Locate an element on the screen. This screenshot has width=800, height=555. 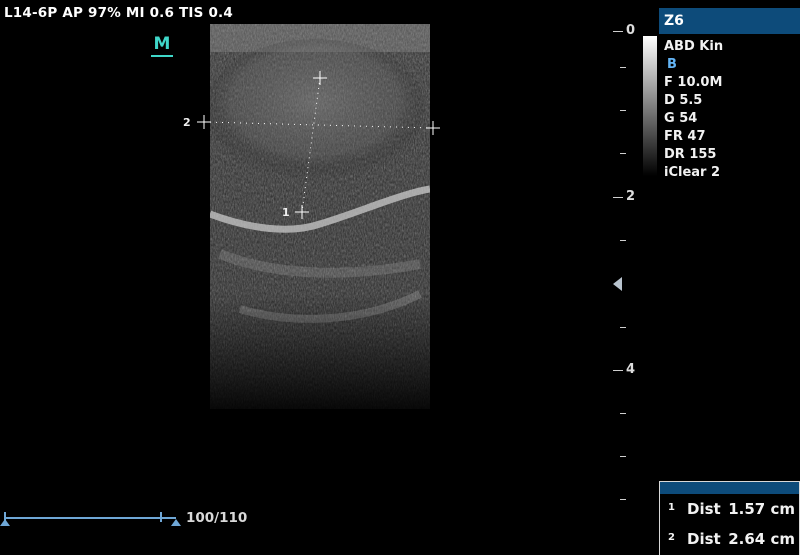
measurement-row: 1 Dist 1.57 cm is located at coordinates (729, 509).